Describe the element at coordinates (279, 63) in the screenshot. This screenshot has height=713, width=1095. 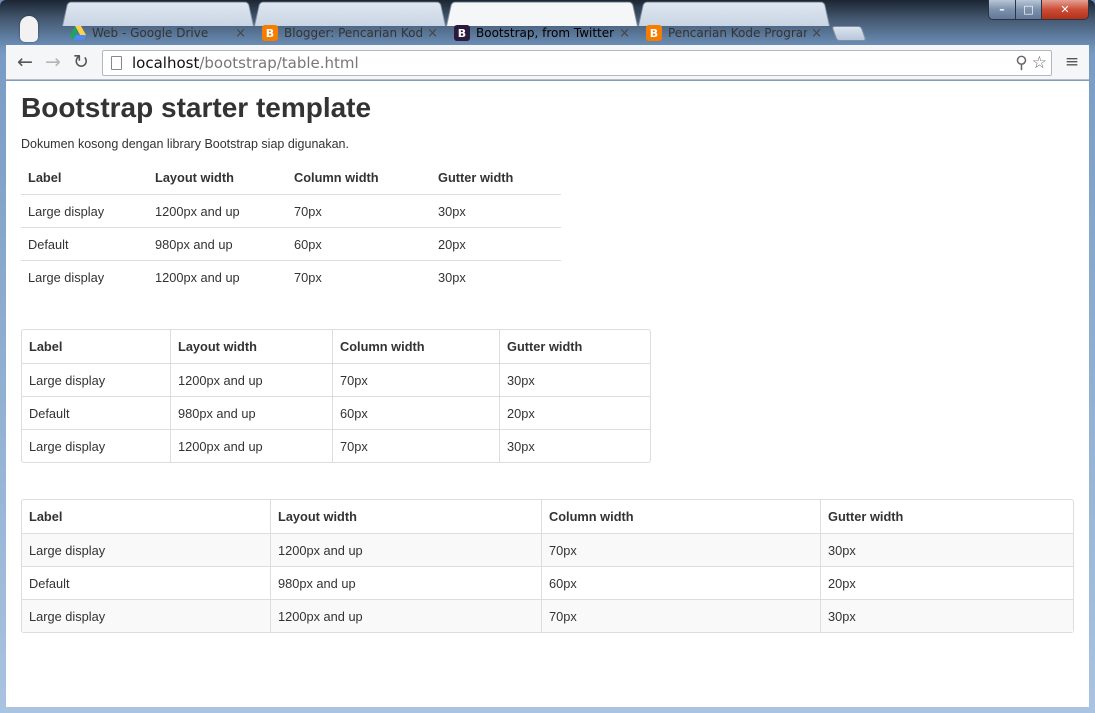
I see `url-path: /bootstrap/table.html` at that location.